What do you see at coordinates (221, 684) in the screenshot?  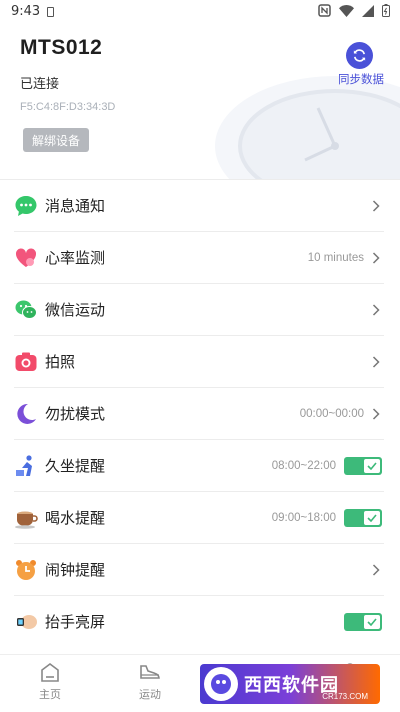 I see `watermark-mascot-icon` at bounding box center [221, 684].